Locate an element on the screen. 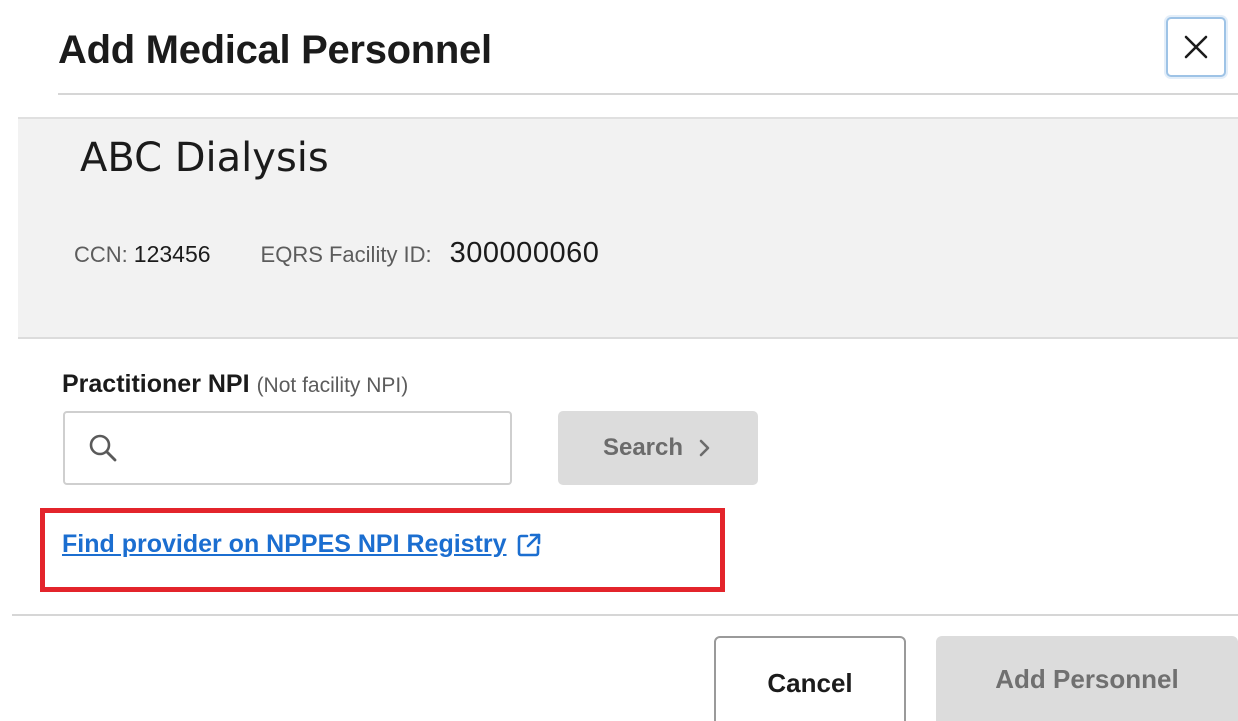 This screenshot has width=1238, height=721. npi-search-field is located at coordinates (287, 448).